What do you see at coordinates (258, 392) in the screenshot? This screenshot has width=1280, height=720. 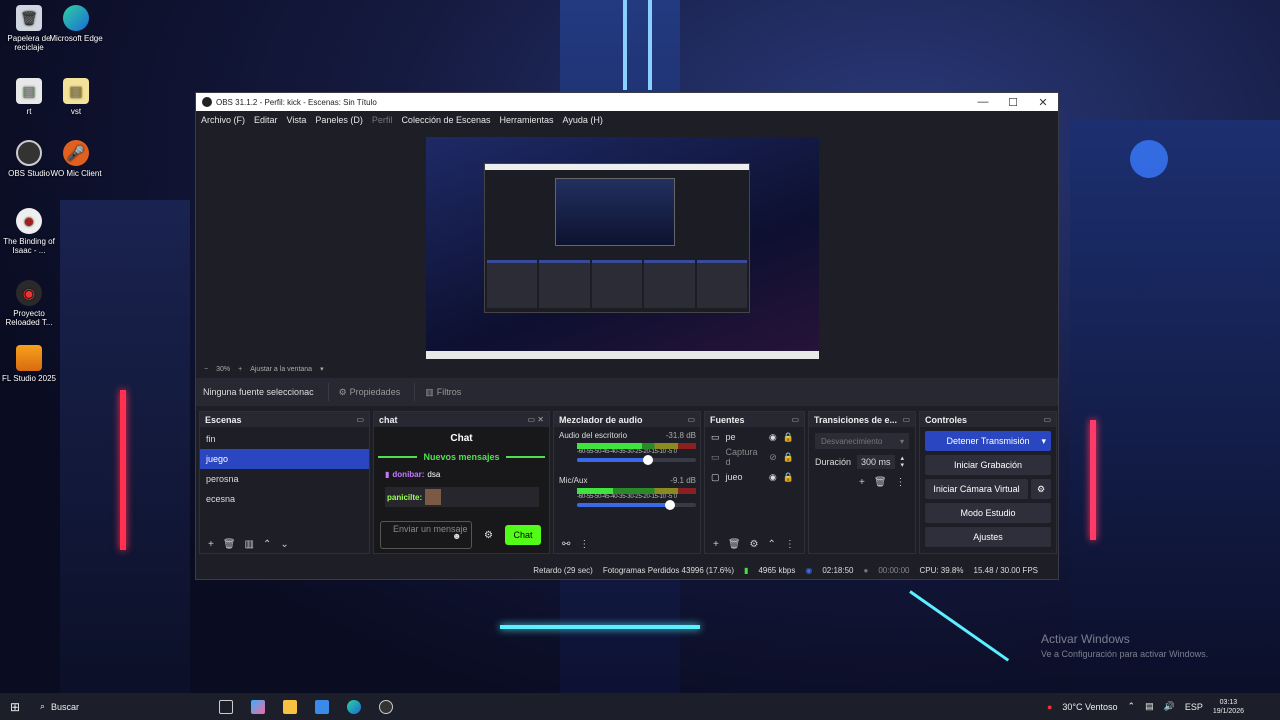 I see `no-source-label: Ninguna fuente seleccionac` at bounding box center [258, 392].